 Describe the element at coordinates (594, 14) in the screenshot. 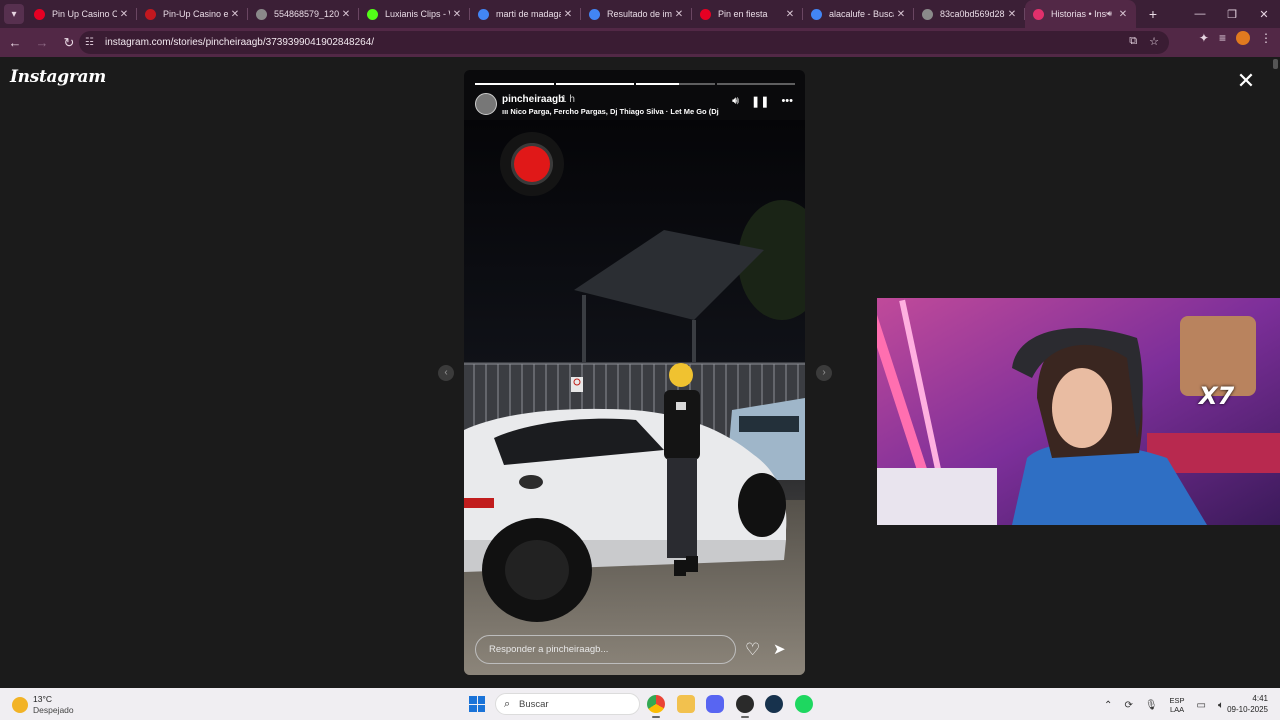

I see `google-icon` at that location.